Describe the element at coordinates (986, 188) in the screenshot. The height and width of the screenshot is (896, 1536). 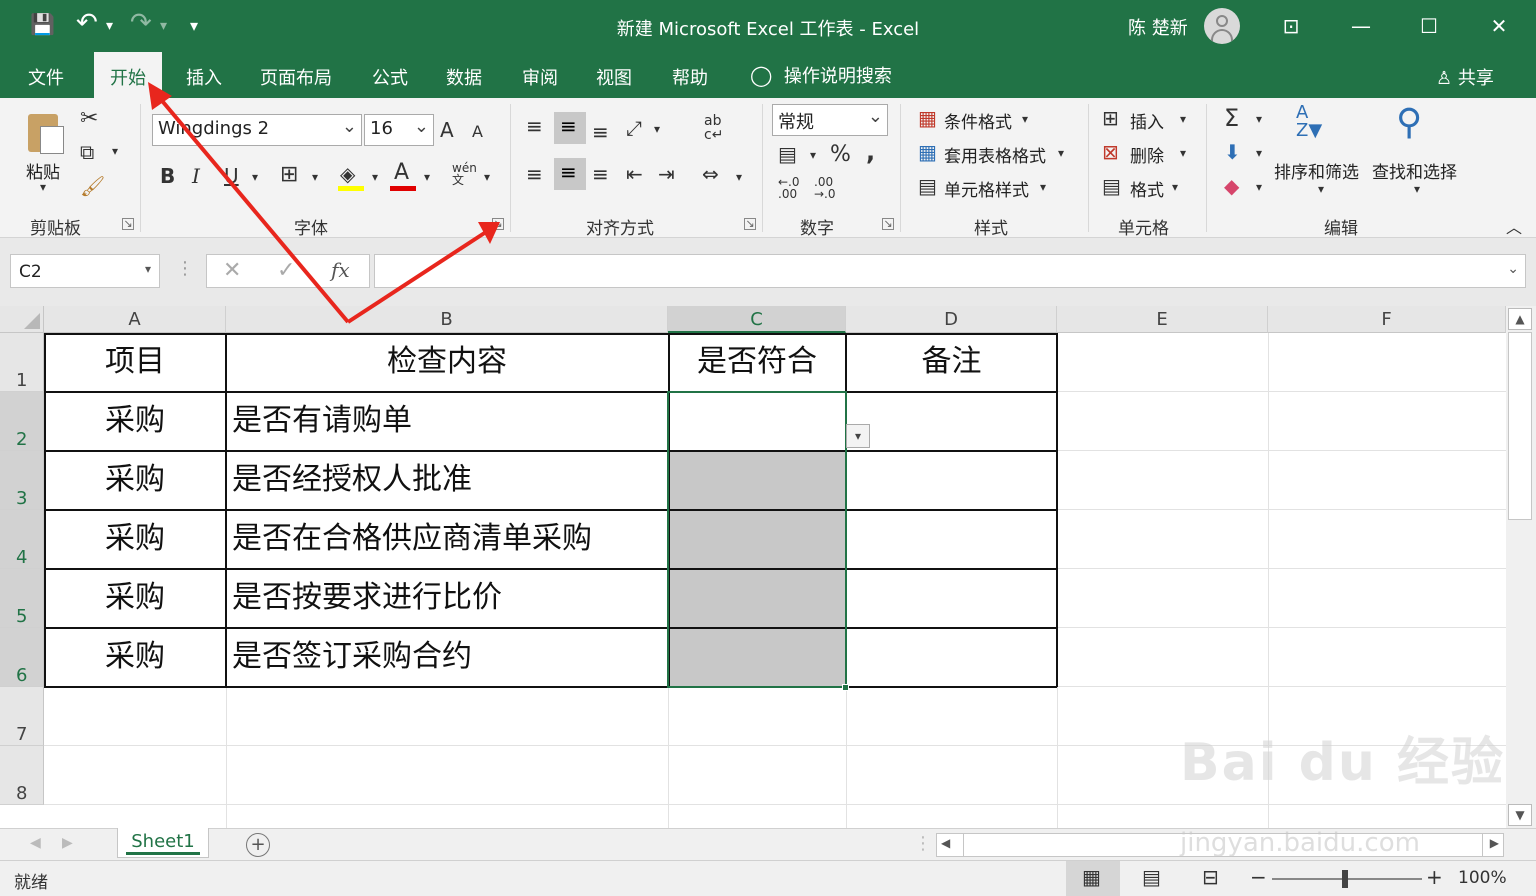
I see `cell-styles-button: 单元格样式` at that location.